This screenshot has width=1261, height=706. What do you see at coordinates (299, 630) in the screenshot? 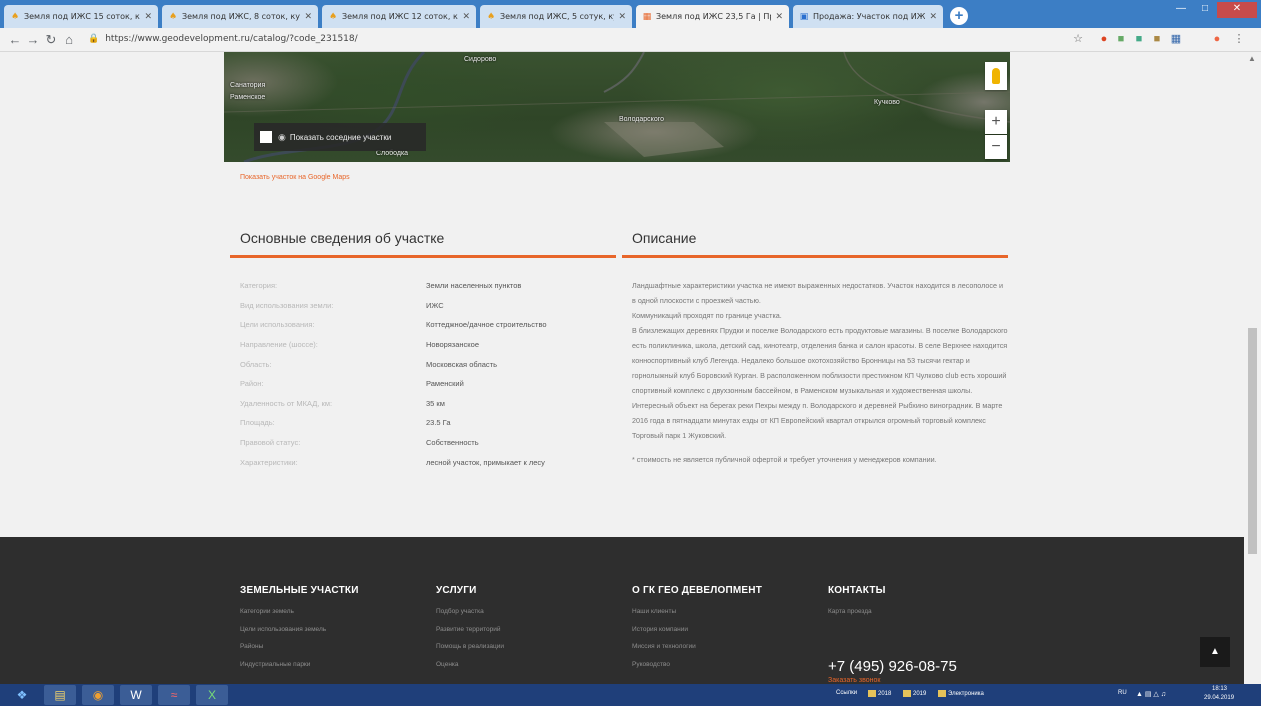
I see `footer-link: Цели использования земель` at bounding box center [299, 630].